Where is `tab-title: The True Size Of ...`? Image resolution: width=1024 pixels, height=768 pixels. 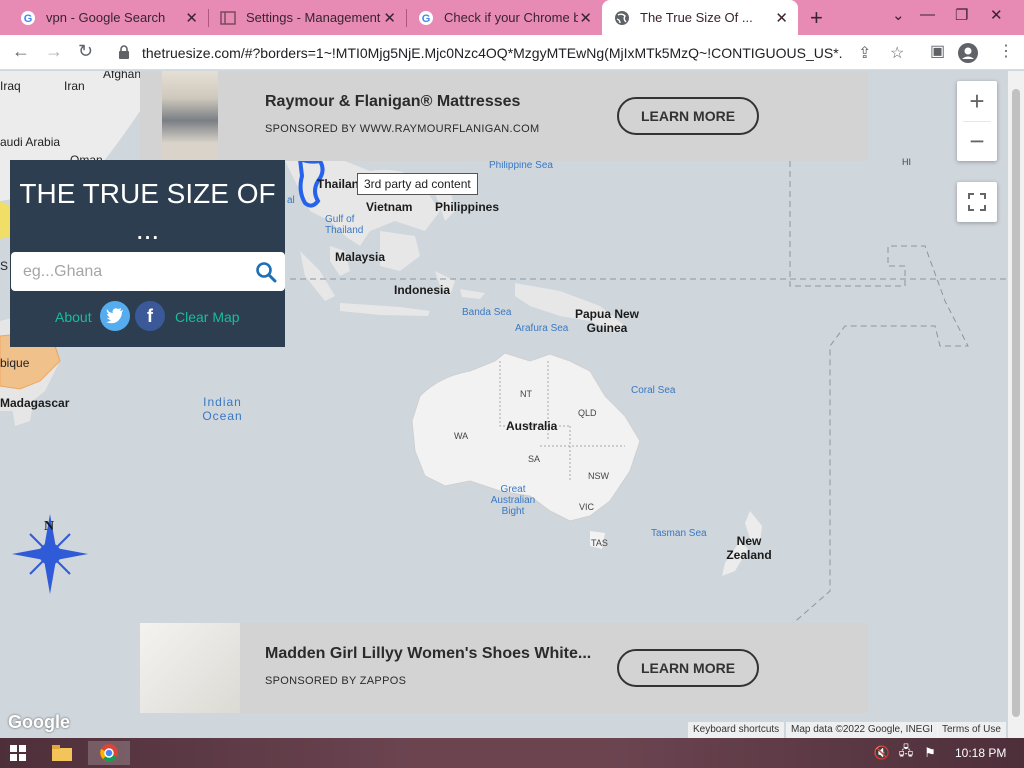
tab-title: The True Size Of ... is located at coordinates (696, 17).